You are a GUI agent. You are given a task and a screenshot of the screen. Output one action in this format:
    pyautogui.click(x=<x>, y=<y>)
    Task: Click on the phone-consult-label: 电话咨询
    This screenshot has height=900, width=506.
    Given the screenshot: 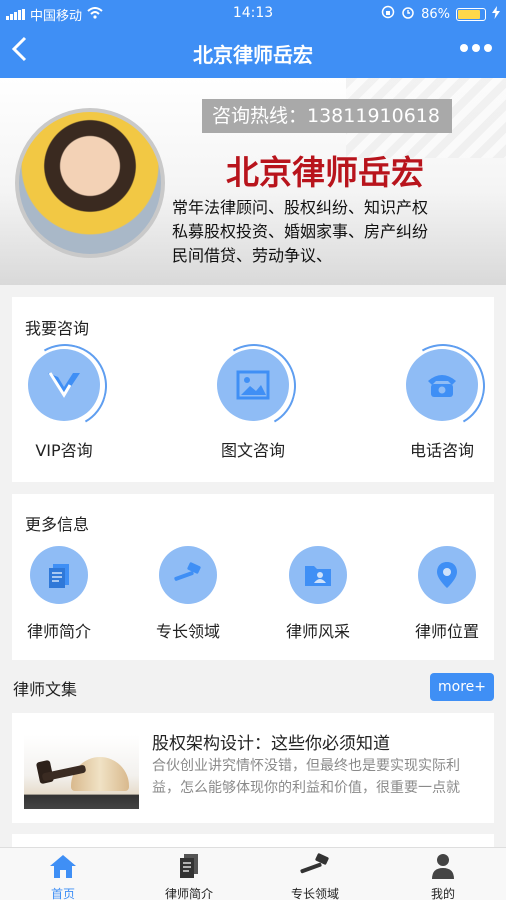 What is the action you would take?
    pyautogui.click(x=441, y=450)
    